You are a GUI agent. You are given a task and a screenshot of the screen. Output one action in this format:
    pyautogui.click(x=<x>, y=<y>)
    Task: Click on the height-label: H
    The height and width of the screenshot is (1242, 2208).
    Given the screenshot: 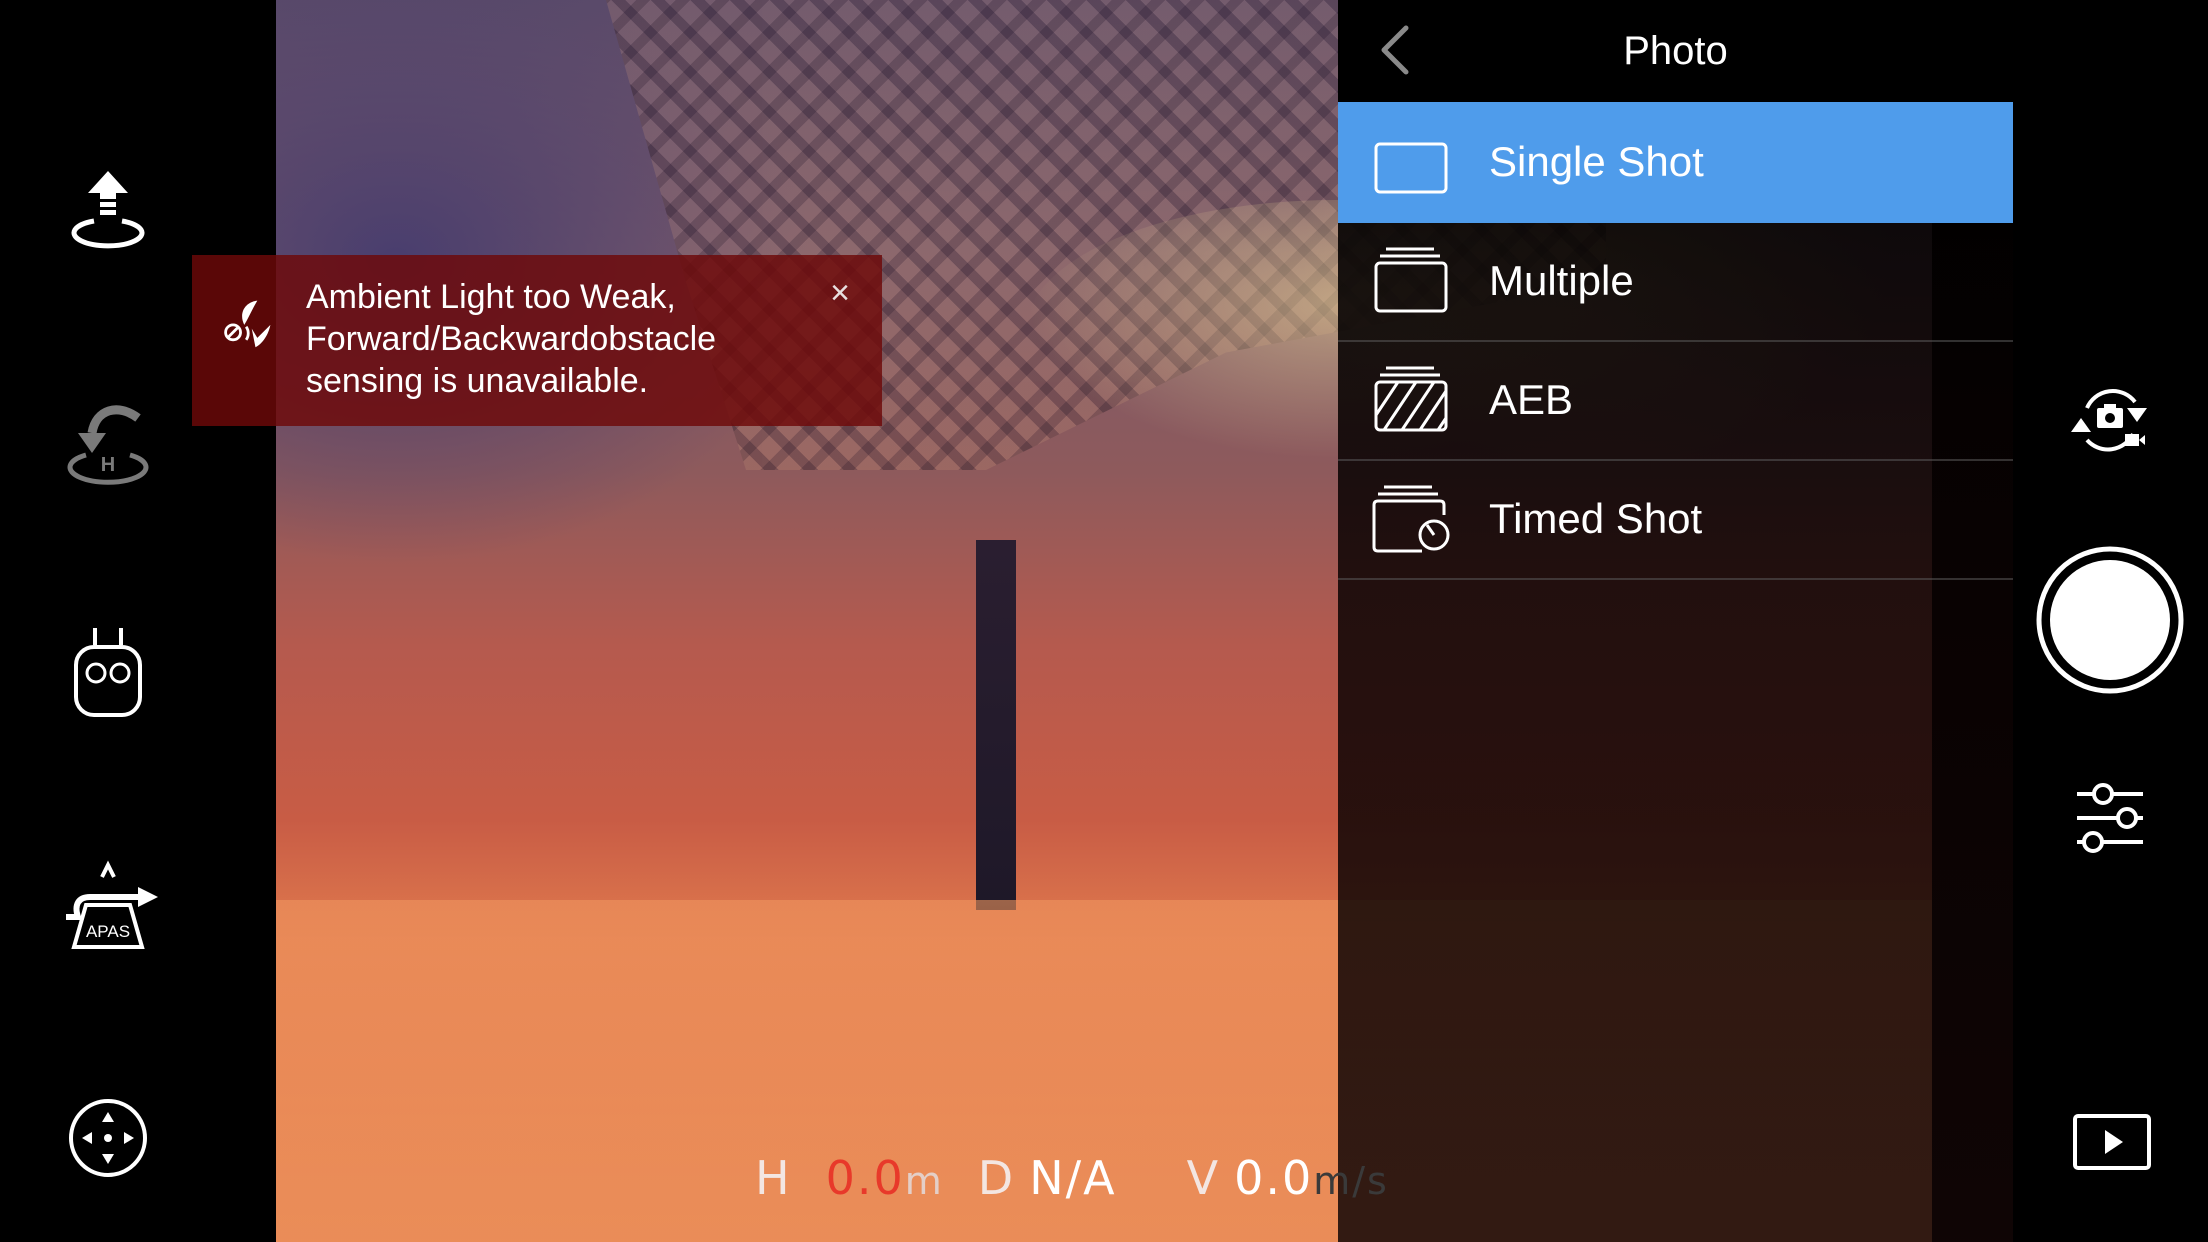 What is the action you would take?
    pyautogui.click(x=773, y=1178)
    